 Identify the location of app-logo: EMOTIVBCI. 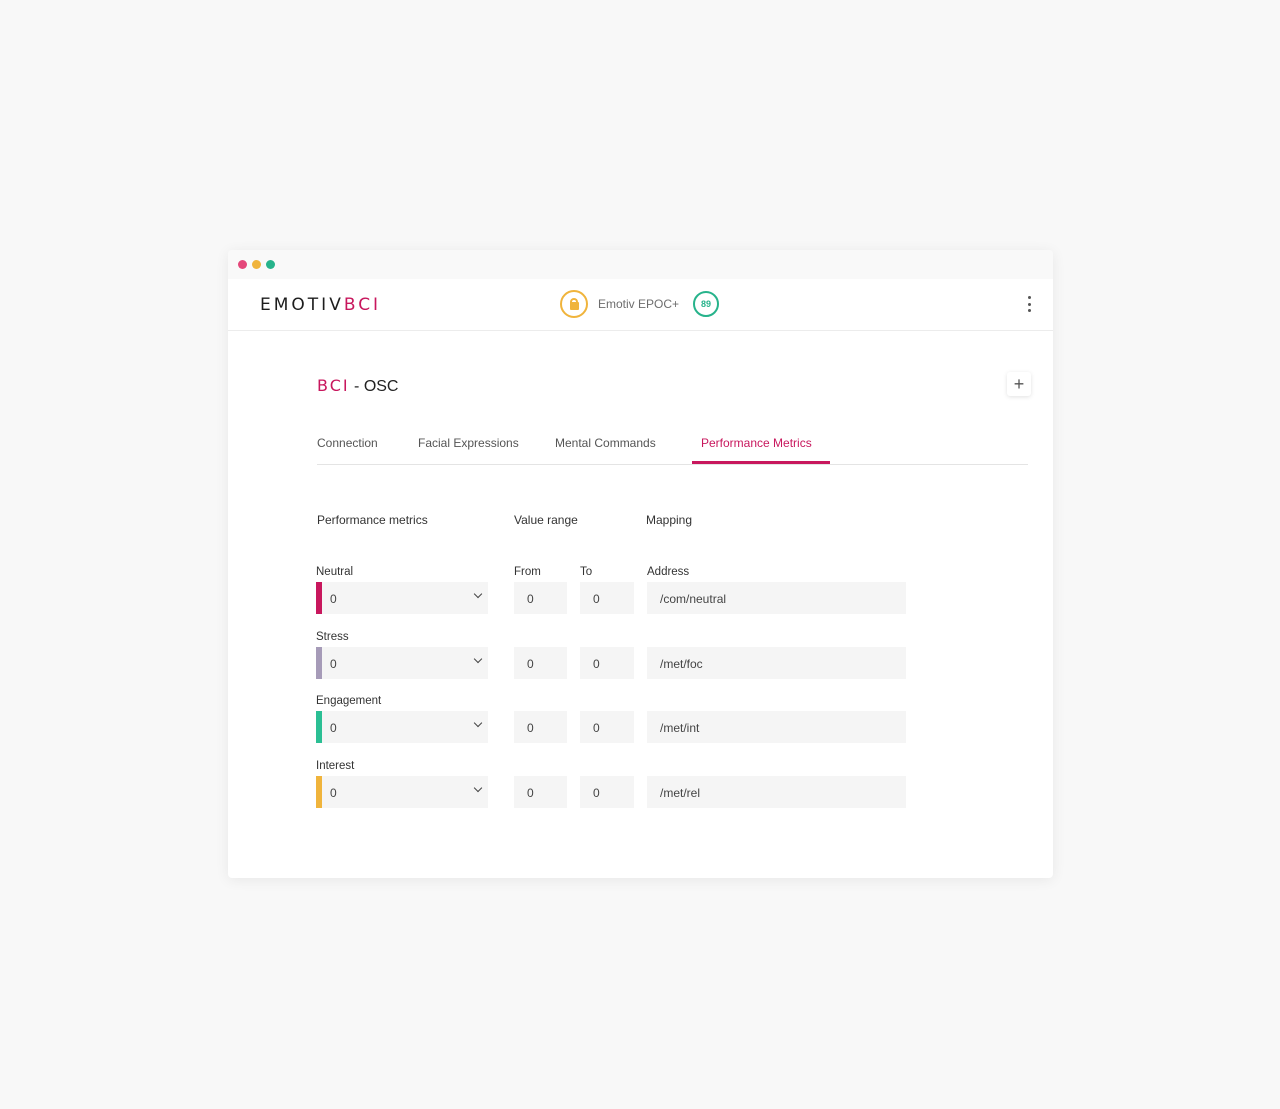
(320, 305).